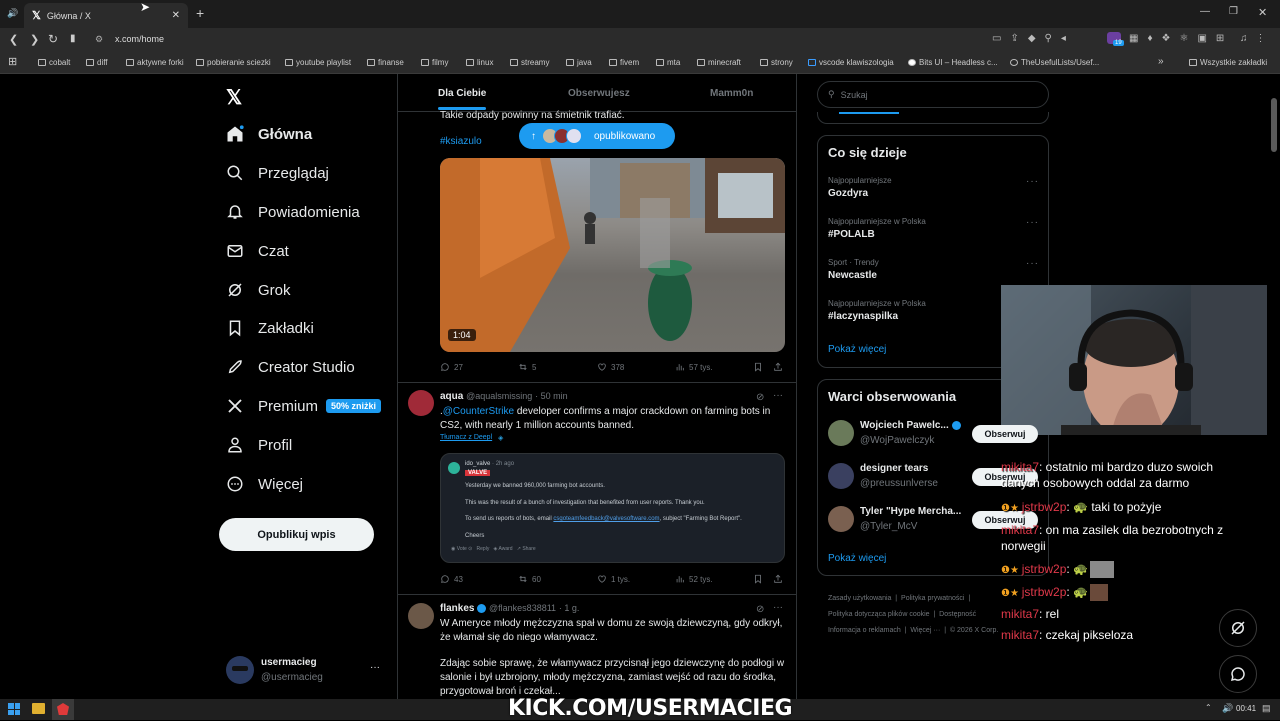 The height and width of the screenshot is (721, 1280). Describe the element at coordinates (269, 134) in the screenshot. I see `nav-home: Główna` at that location.